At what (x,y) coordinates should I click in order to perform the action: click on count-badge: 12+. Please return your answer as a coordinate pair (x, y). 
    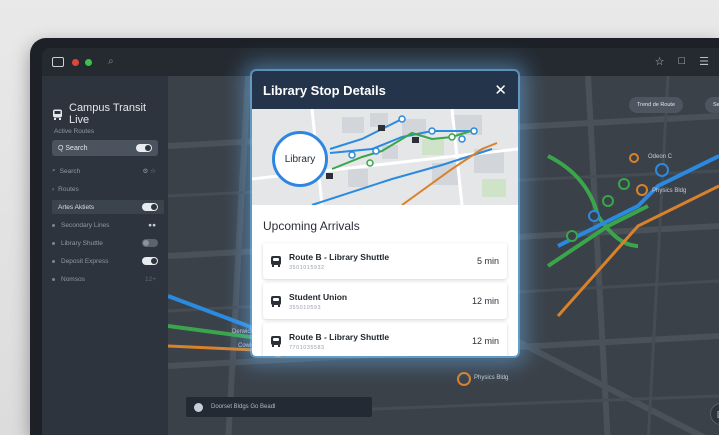
    Looking at the image, I should click on (150, 279).